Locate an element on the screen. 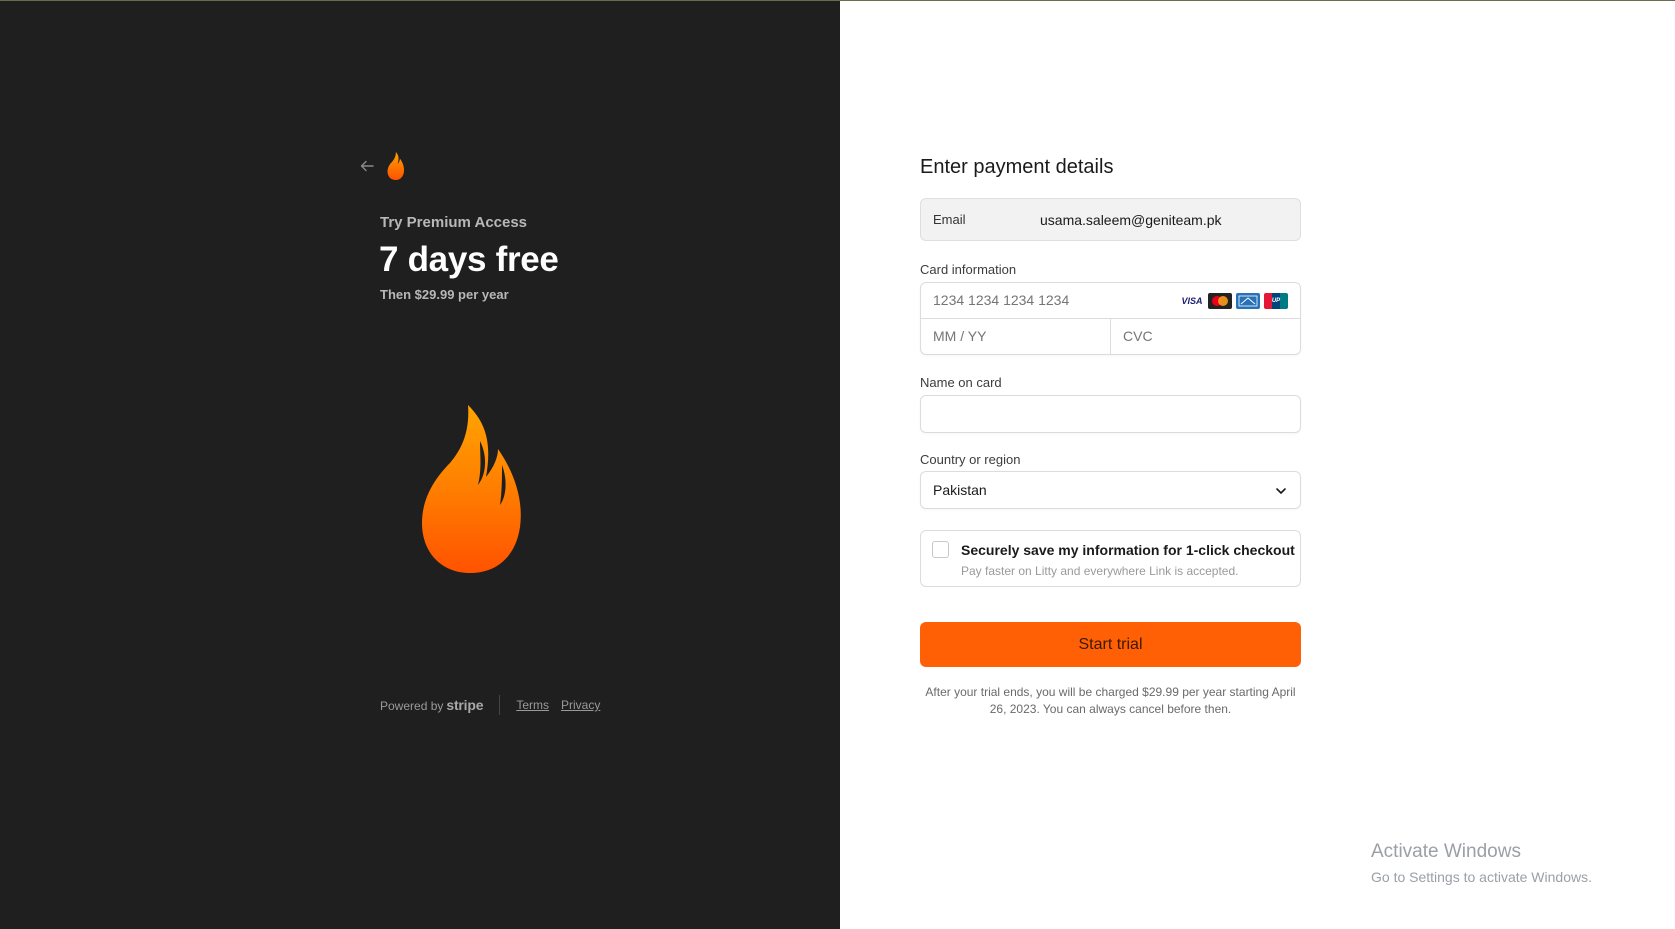 The image size is (1675, 929). watermark-subtitle: Go to Settings to activate Windows. is located at coordinates (1481, 877).